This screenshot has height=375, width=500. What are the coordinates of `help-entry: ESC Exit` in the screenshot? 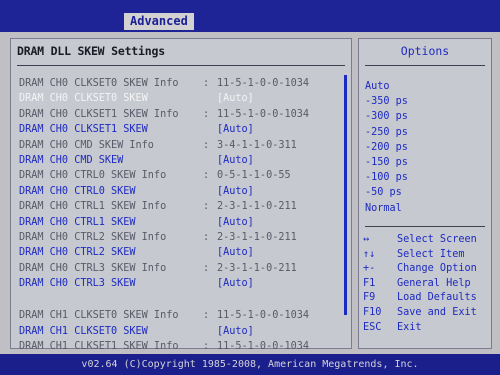 It's located at (426, 328).